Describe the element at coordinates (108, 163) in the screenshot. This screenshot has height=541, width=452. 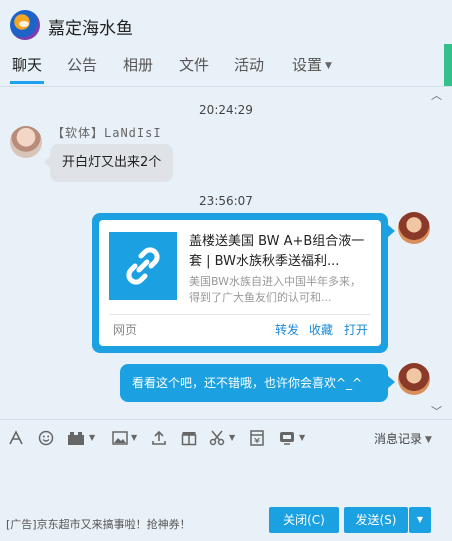
I see `incoming-message-bubble: 开白灯又出来2个` at that location.